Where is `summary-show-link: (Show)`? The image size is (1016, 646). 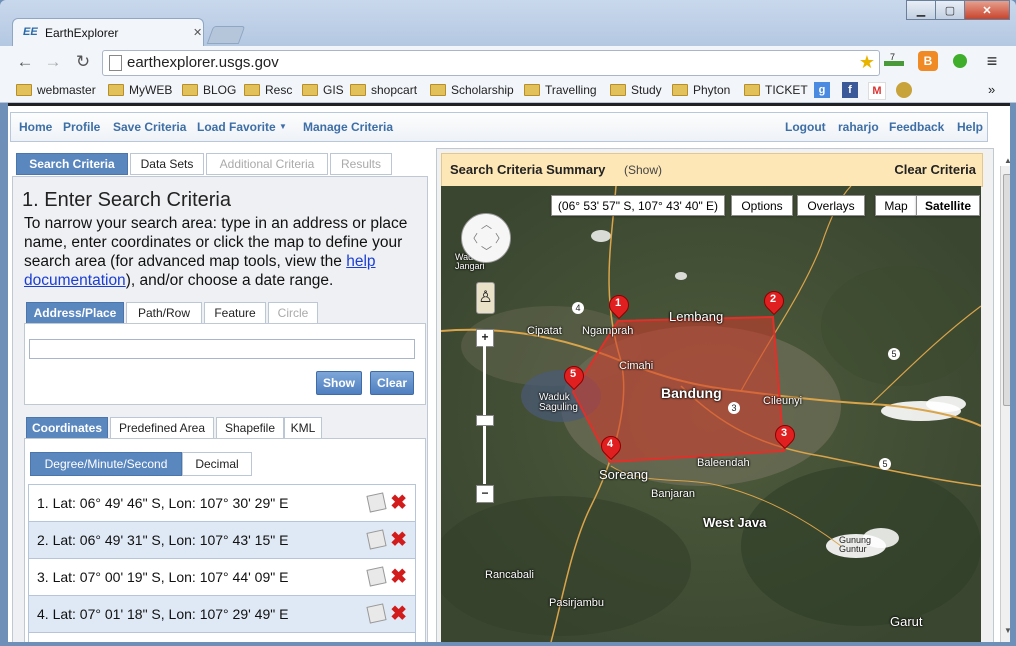
summary-show-link: (Show) is located at coordinates (643, 170).